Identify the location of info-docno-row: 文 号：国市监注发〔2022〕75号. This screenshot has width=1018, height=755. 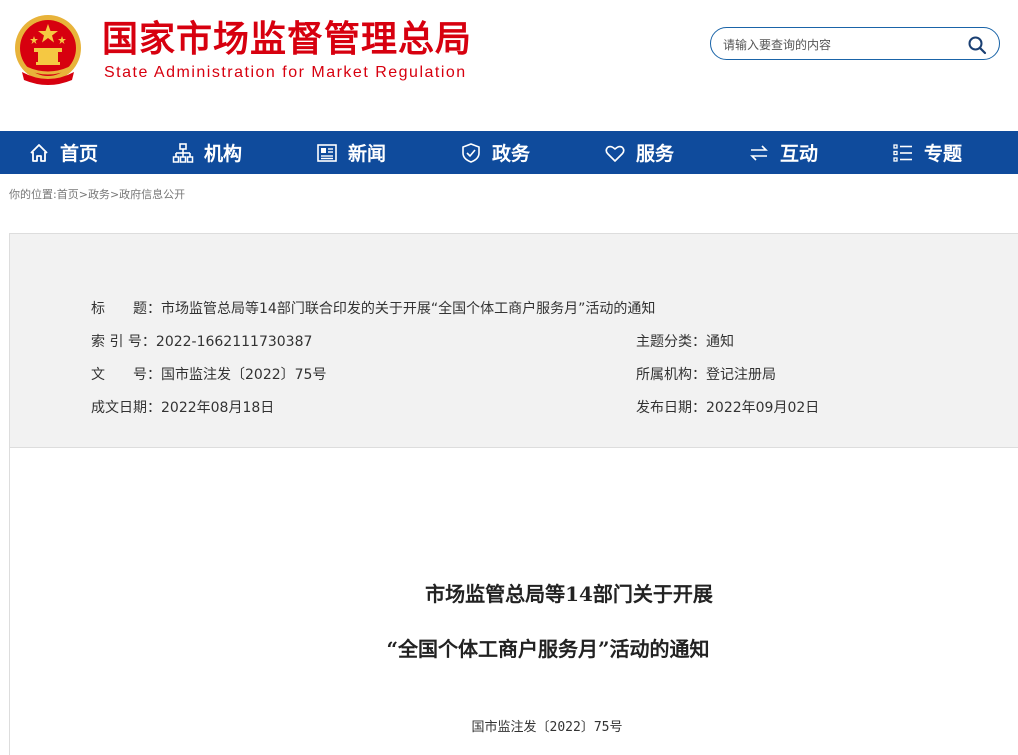
(208, 374).